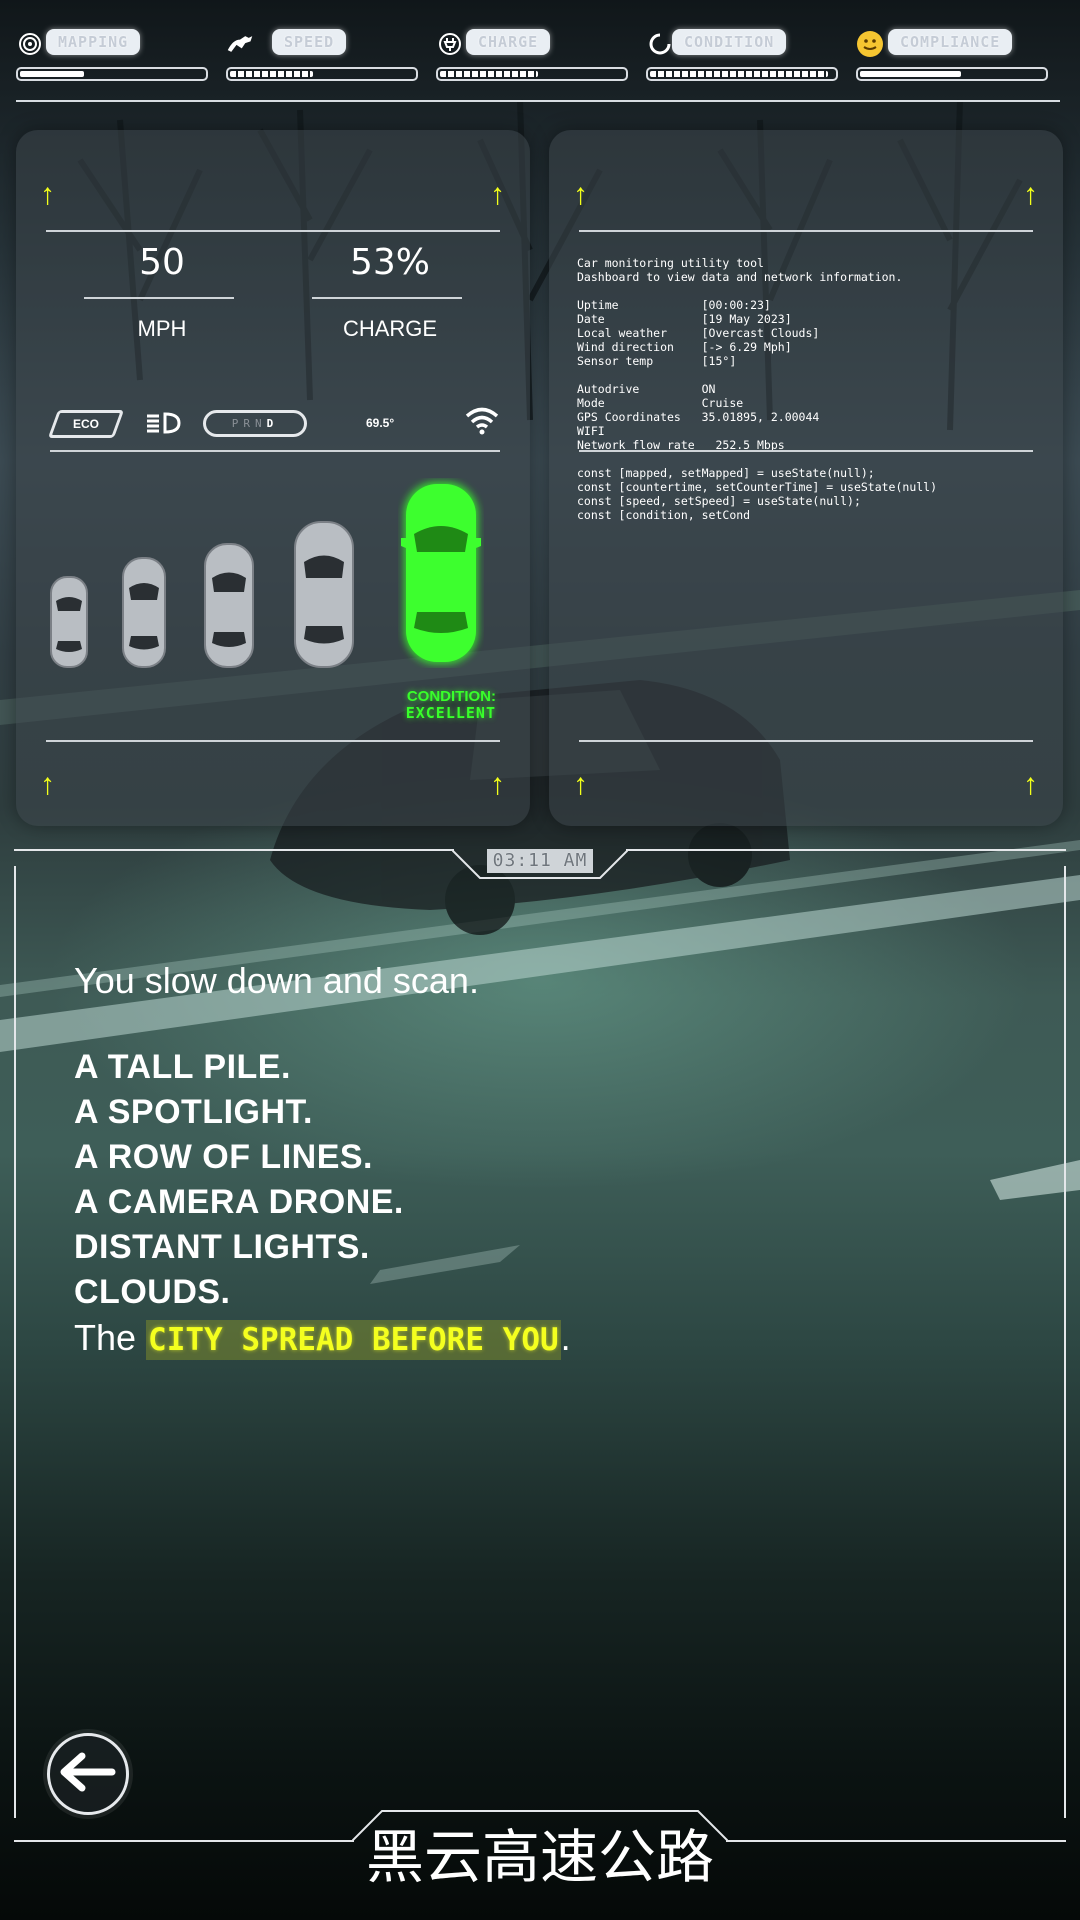 The width and height of the screenshot is (1080, 1920). I want to click on gear-selector: PRND, so click(255, 423).